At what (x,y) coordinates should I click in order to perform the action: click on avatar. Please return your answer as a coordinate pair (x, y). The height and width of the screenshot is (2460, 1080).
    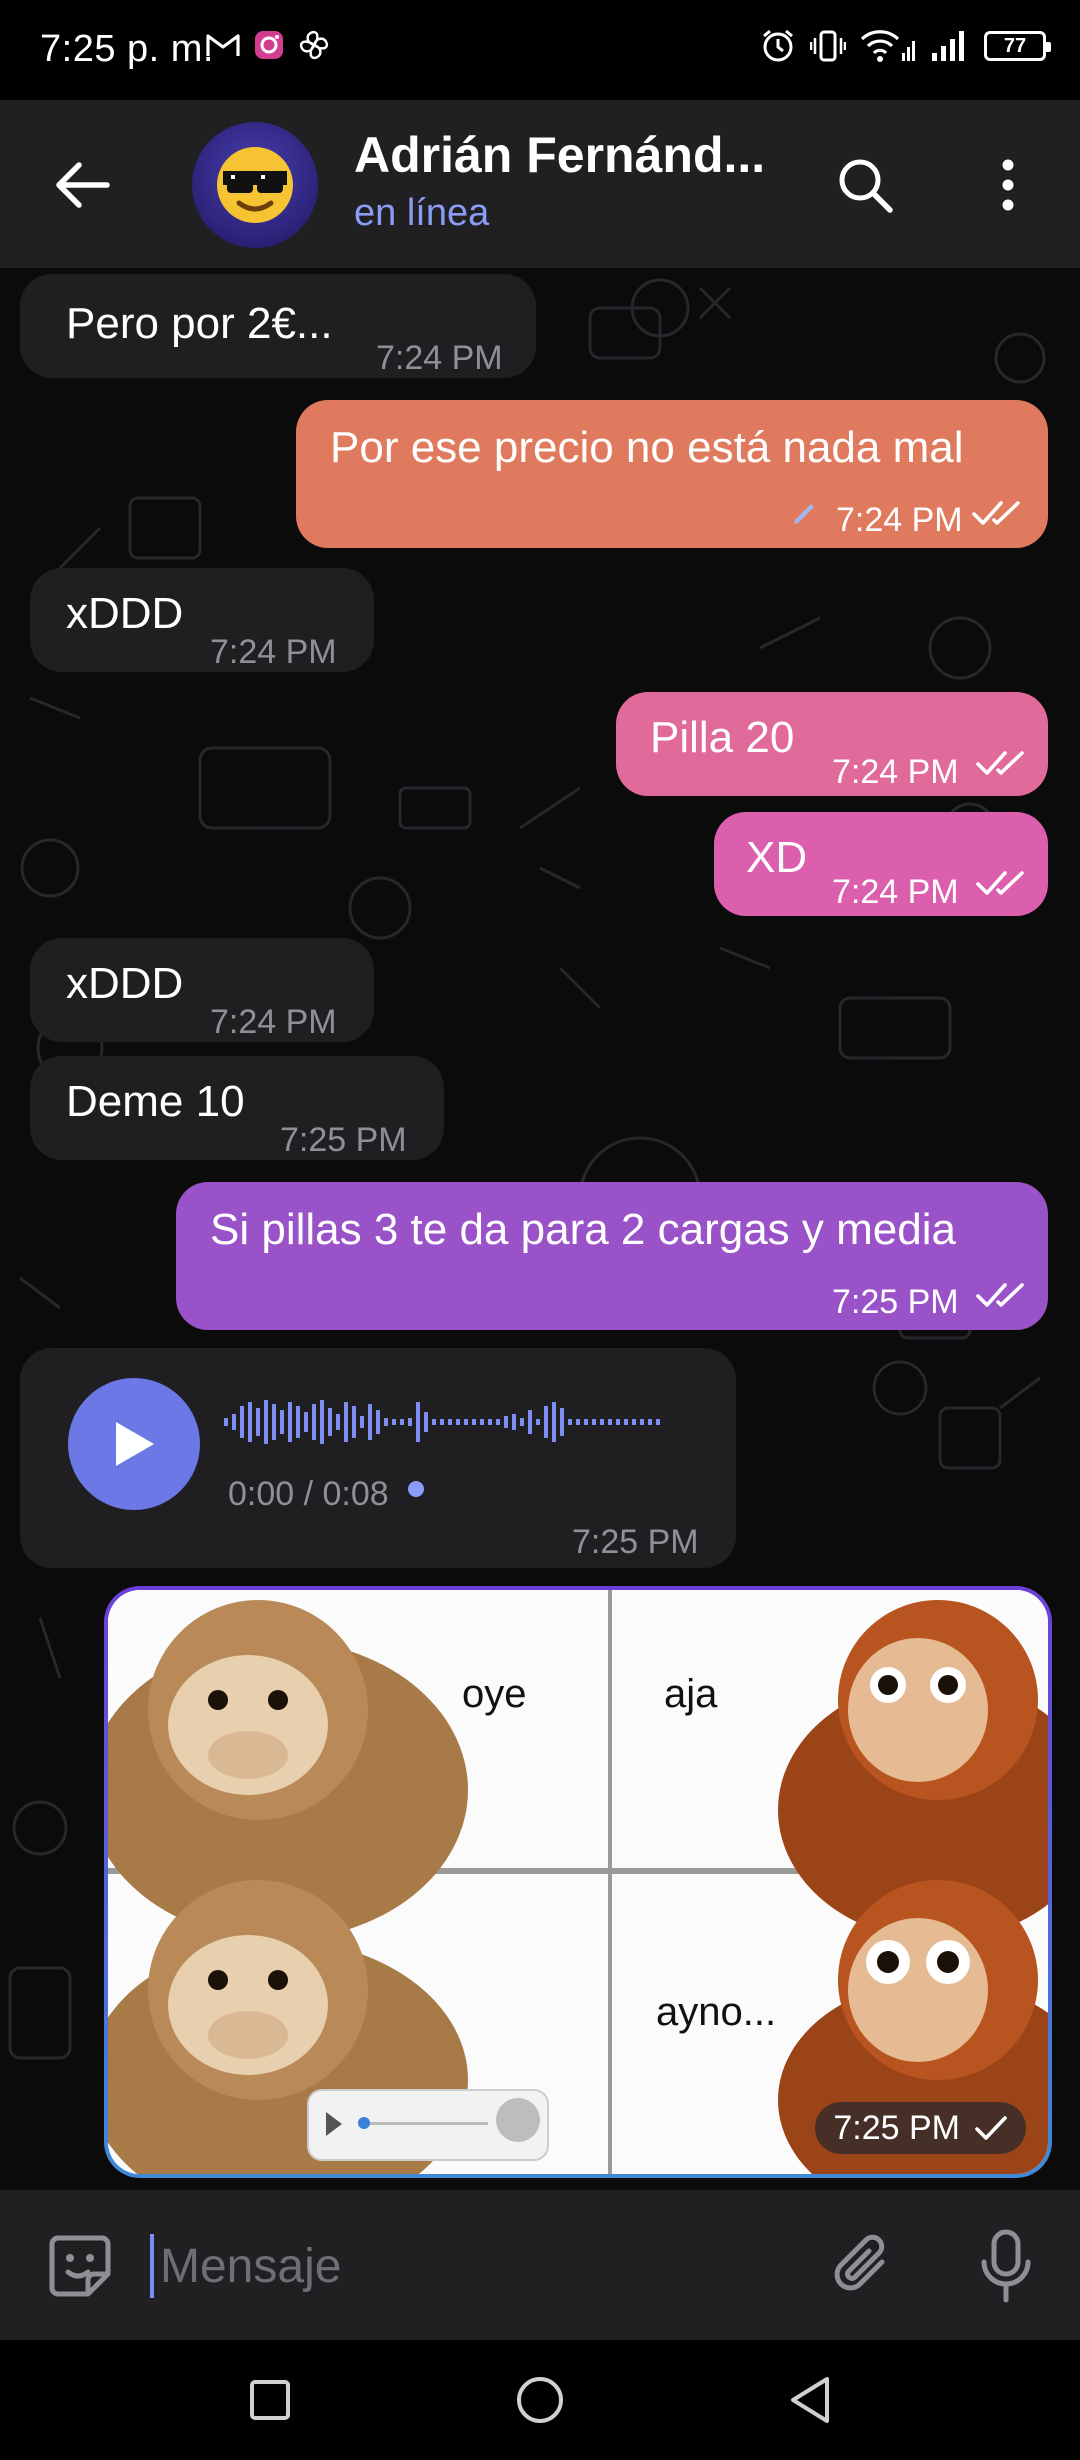
    Looking at the image, I should click on (255, 185).